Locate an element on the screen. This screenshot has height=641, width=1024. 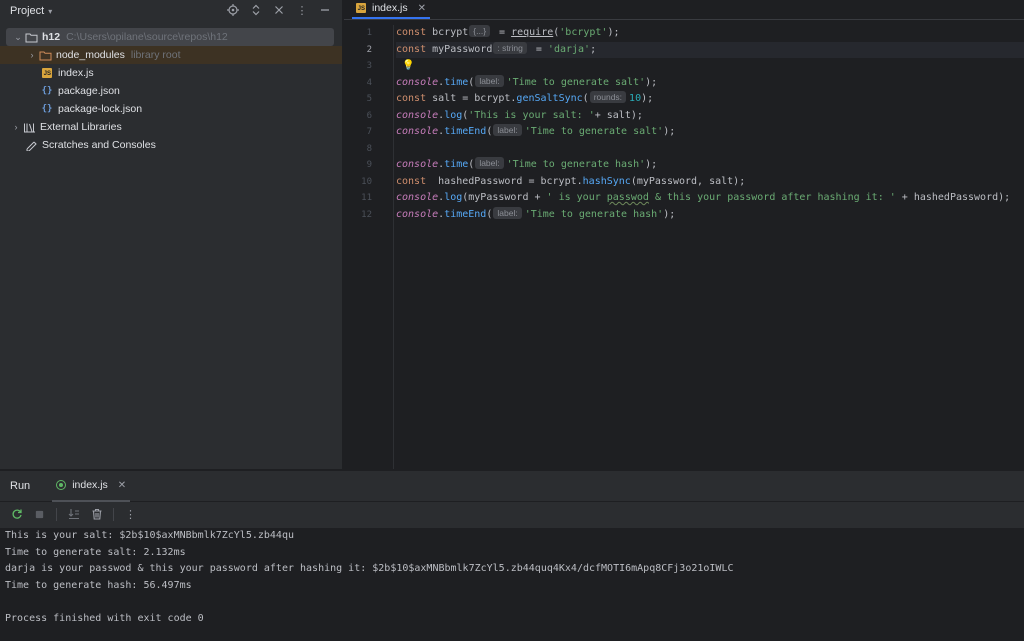
tree-item-label: package-lock.json is located at coordinates (100, 109).